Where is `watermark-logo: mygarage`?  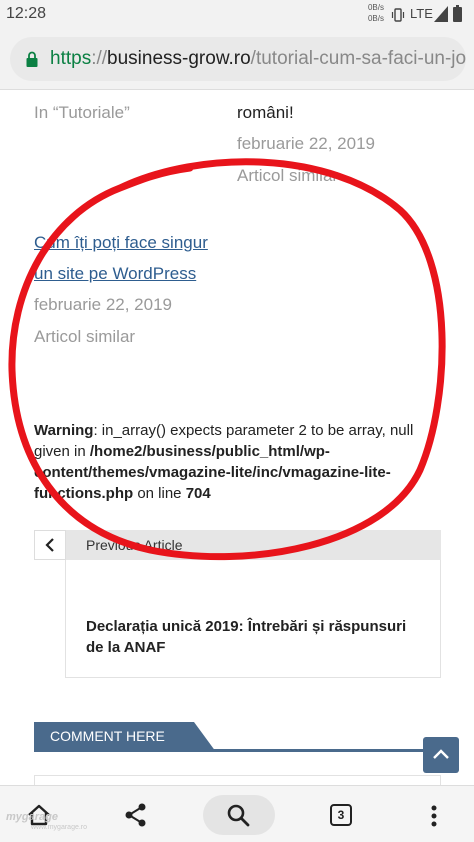 watermark-logo: mygarage is located at coordinates (32, 817).